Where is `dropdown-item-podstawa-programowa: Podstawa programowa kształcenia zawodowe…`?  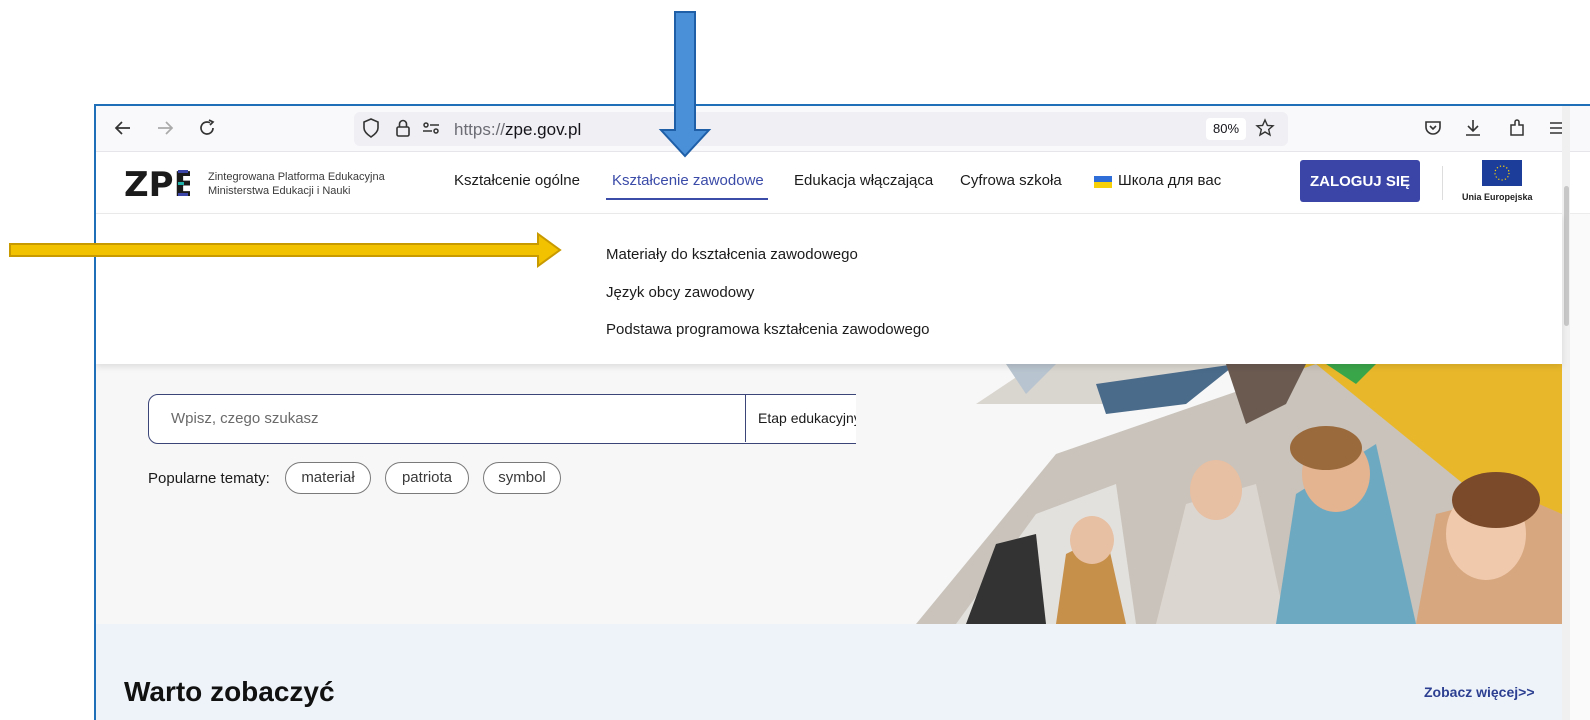 dropdown-item-podstawa-programowa: Podstawa programowa kształcenia zawodowe… is located at coordinates (768, 329).